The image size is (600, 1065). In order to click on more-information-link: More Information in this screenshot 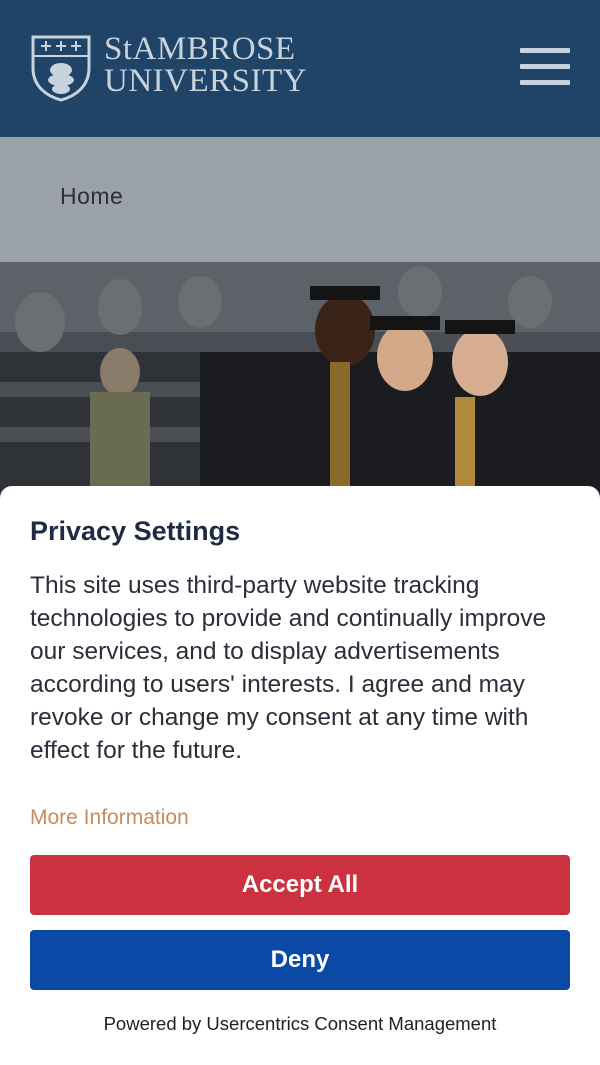, I will do `click(109, 818)`.